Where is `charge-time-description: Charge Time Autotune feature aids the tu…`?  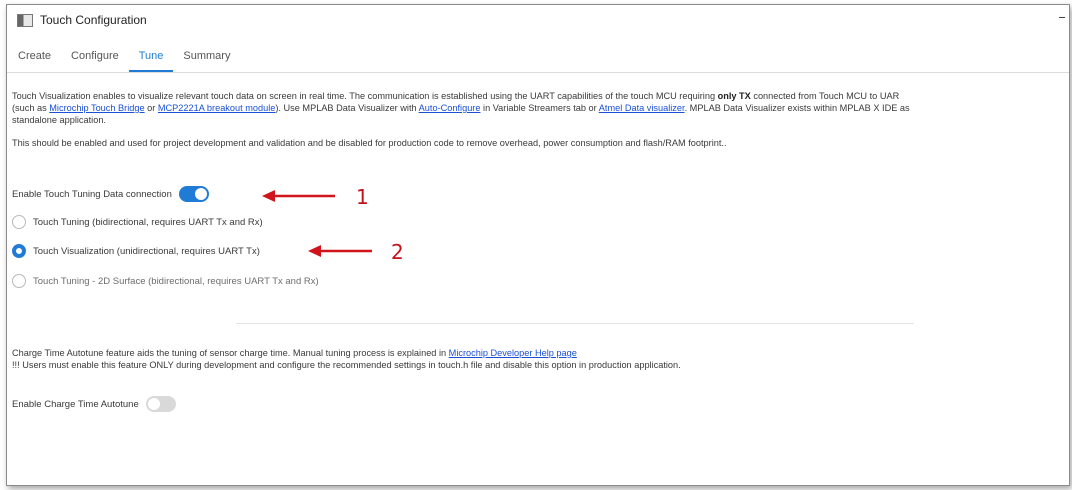 charge-time-description: Charge Time Autotune feature aids the tu… is located at coordinates (539, 359).